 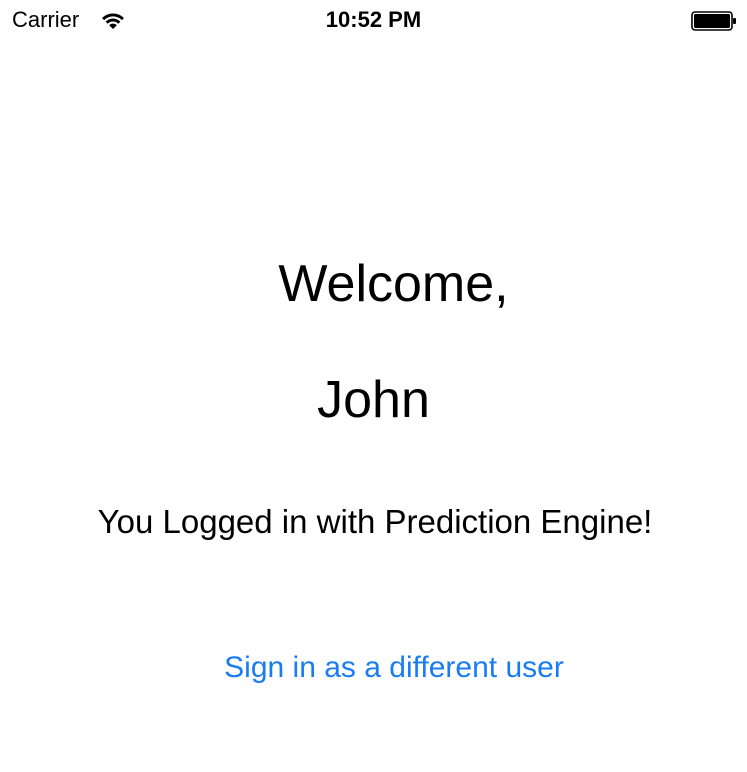 I want to click on status-time: 10:52 PM, so click(x=373, y=19).